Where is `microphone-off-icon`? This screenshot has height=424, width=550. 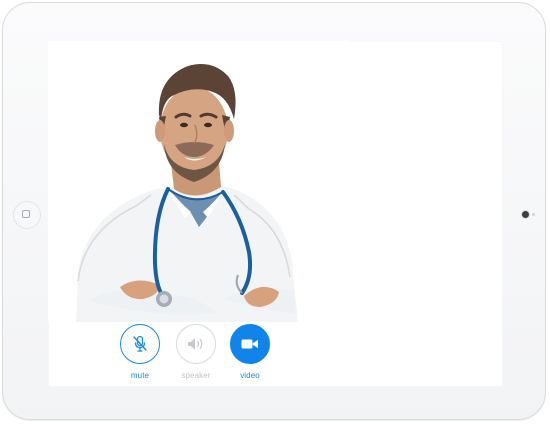 microphone-off-icon is located at coordinates (140, 343).